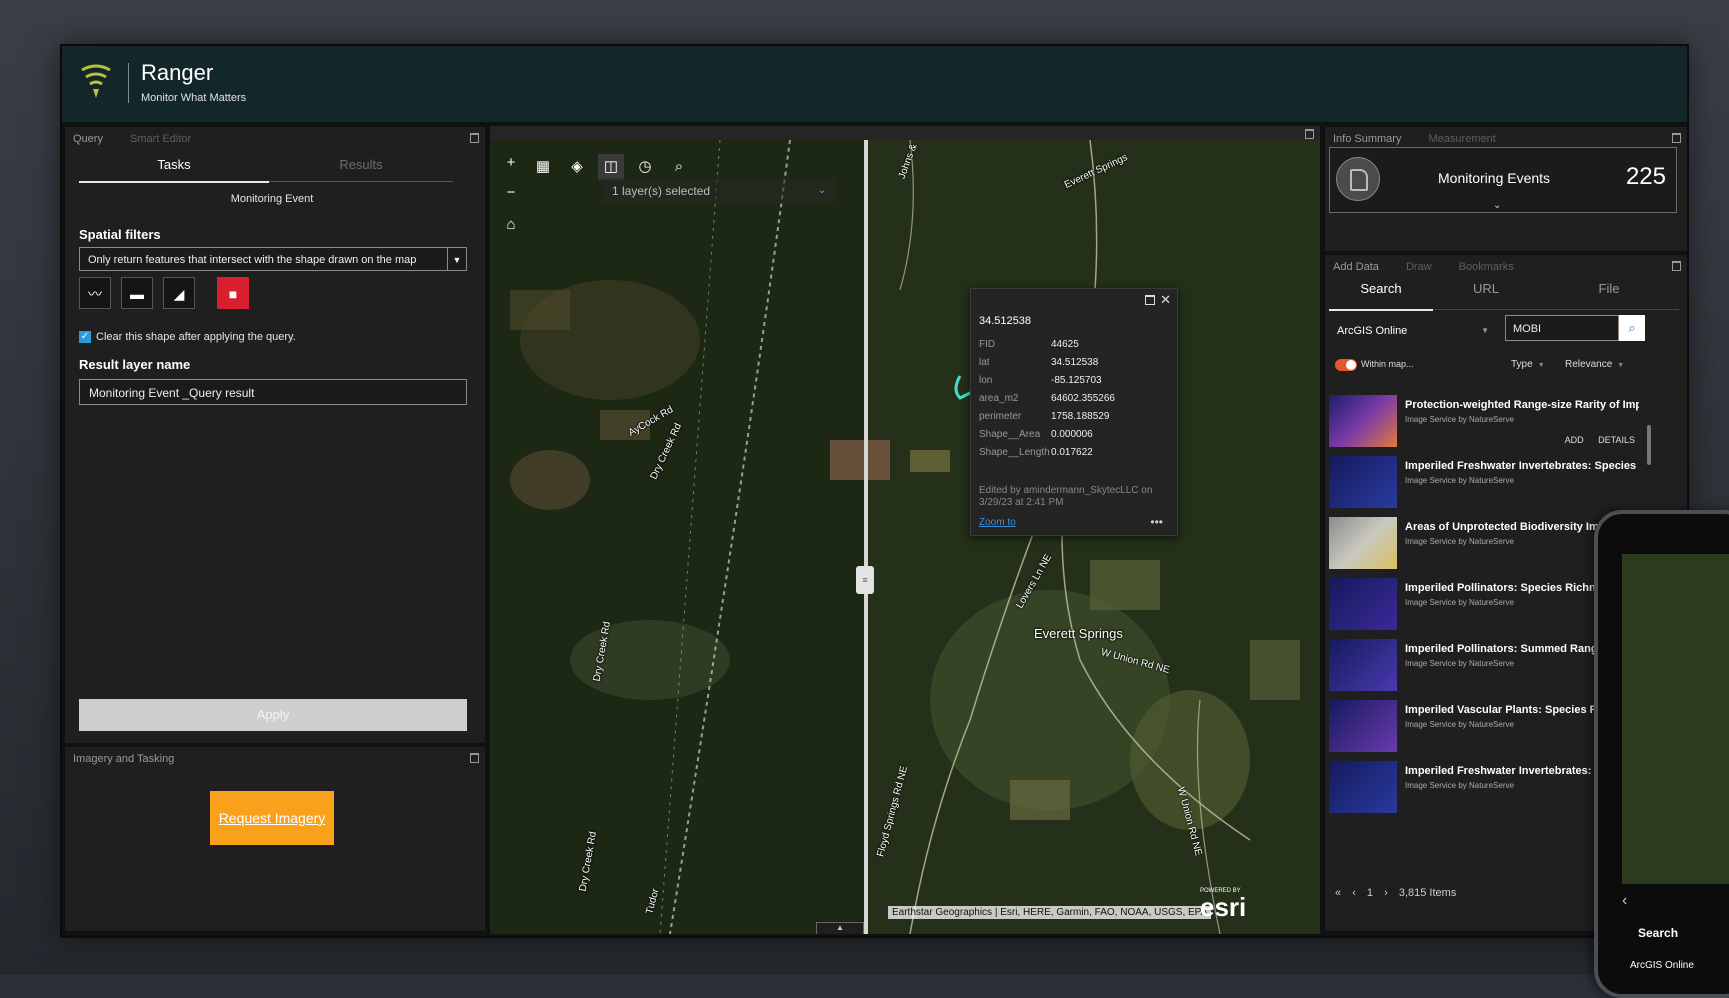 The height and width of the screenshot is (998, 1729). I want to click on close-icon: ✕, so click(1165, 300).